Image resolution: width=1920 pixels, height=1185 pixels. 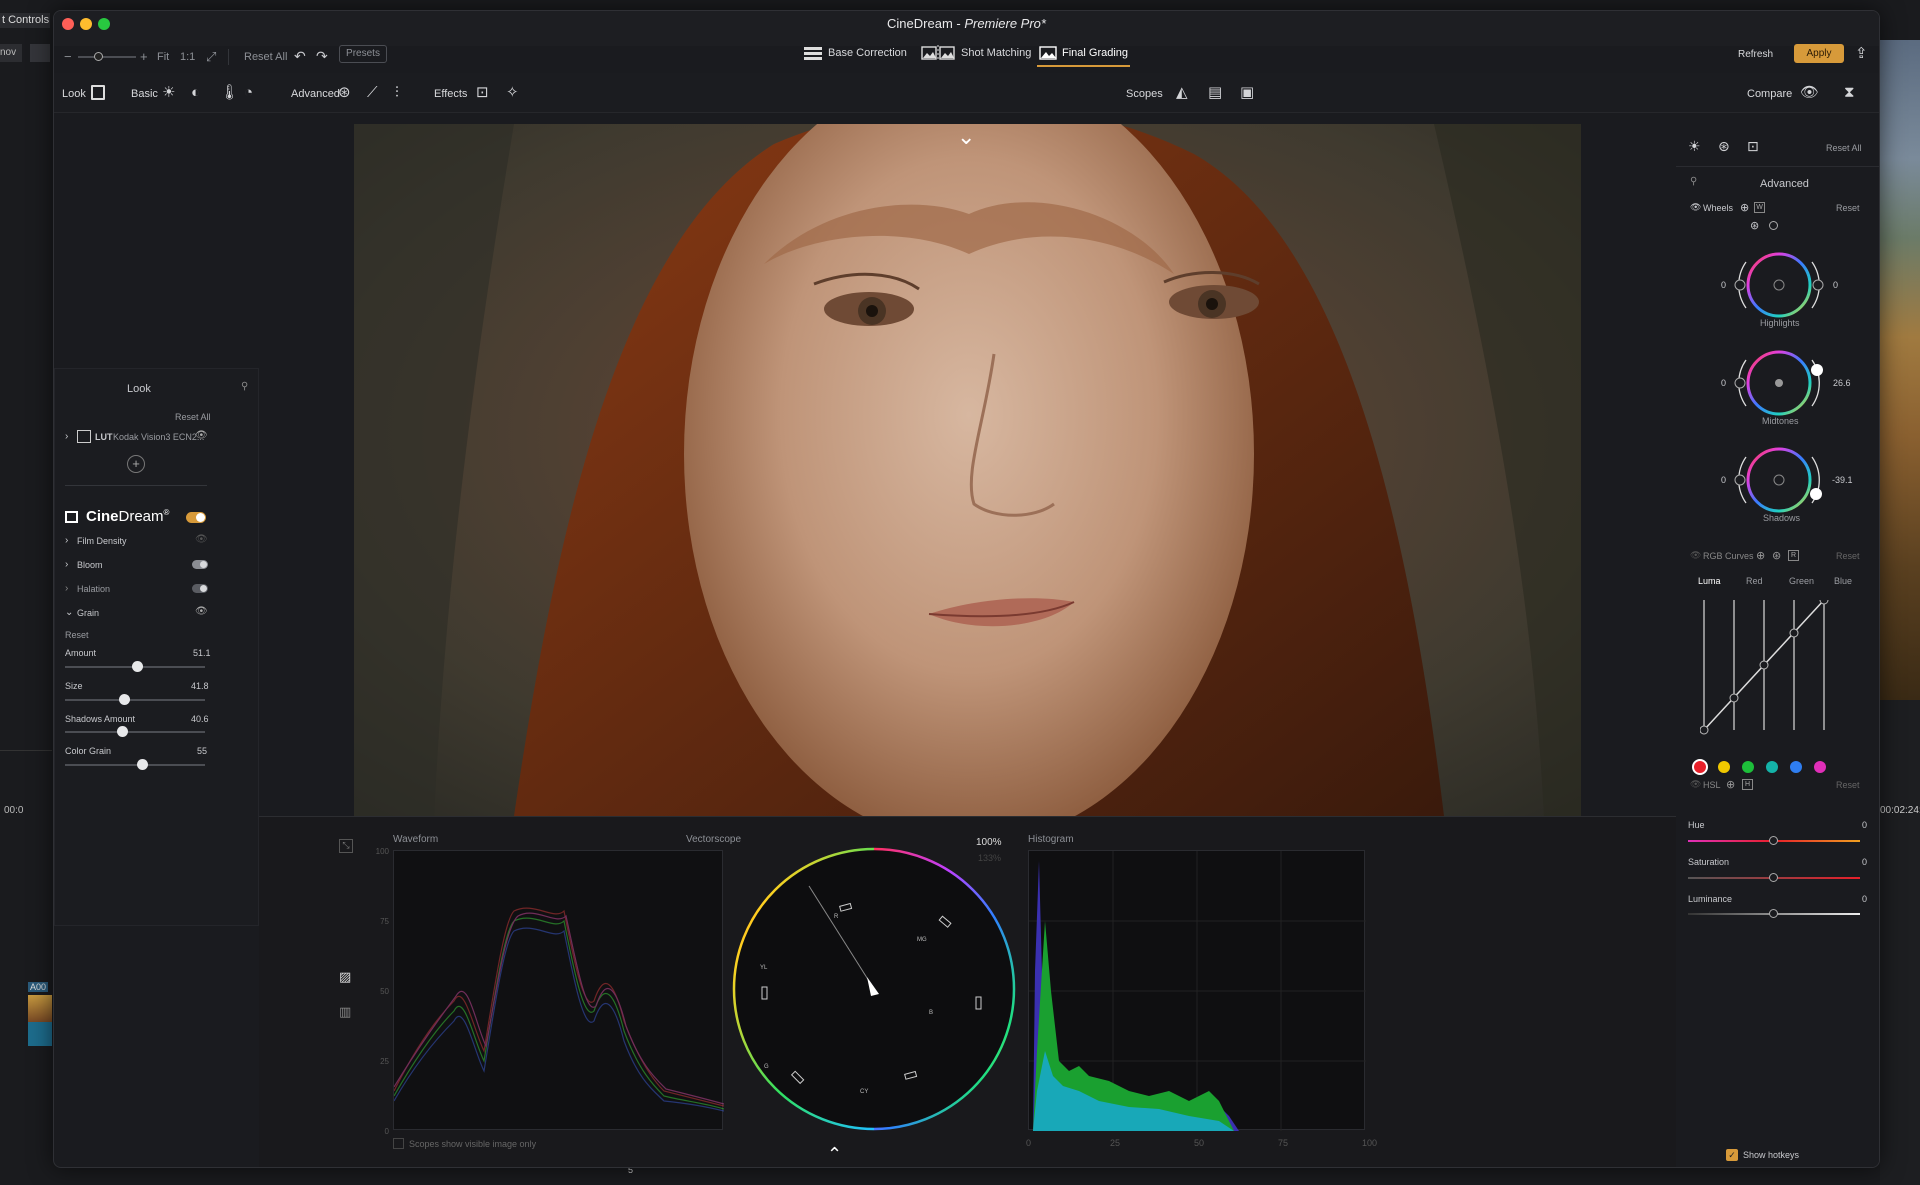 What do you see at coordinates (66, 564) in the screenshot?
I see `bloom-chevron-icon: ›` at bounding box center [66, 564].